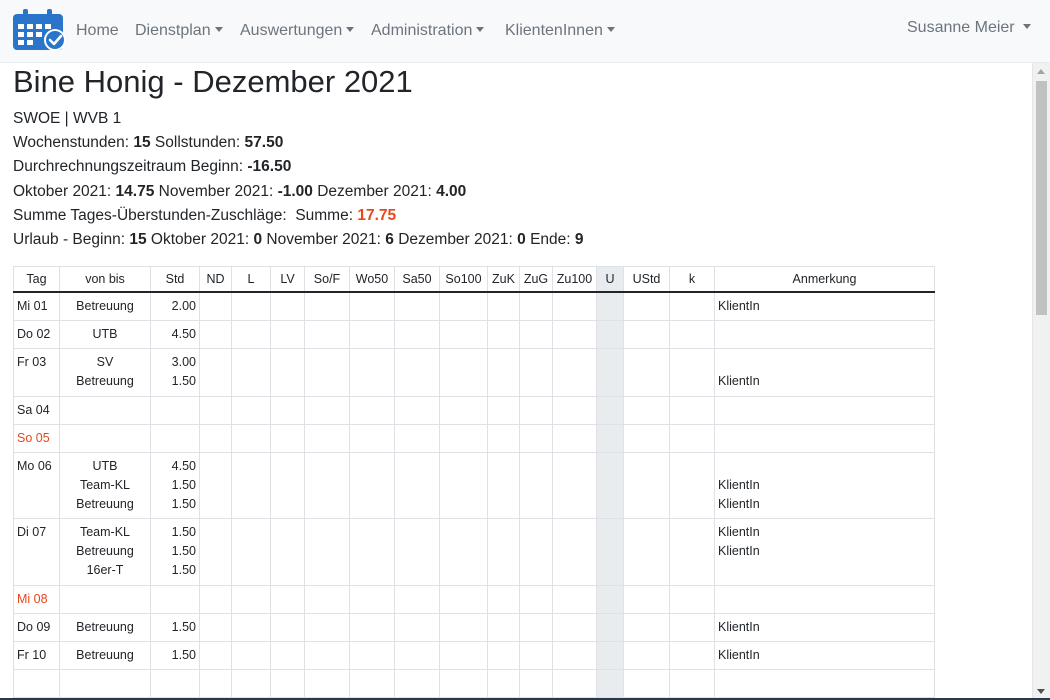  Describe the element at coordinates (105, 279) in the screenshot. I see `col-header-von-bis: von bis` at that location.